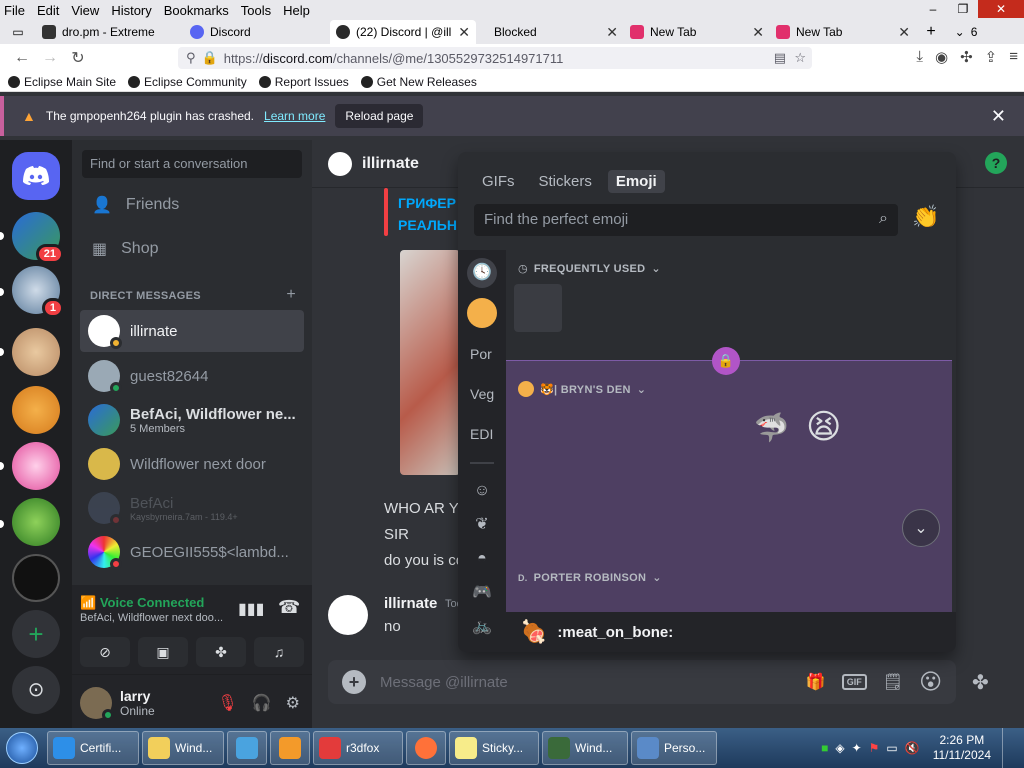 This screenshot has height=768, width=1024. I want to click on bookmark-star-icon: ☆, so click(800, 58).